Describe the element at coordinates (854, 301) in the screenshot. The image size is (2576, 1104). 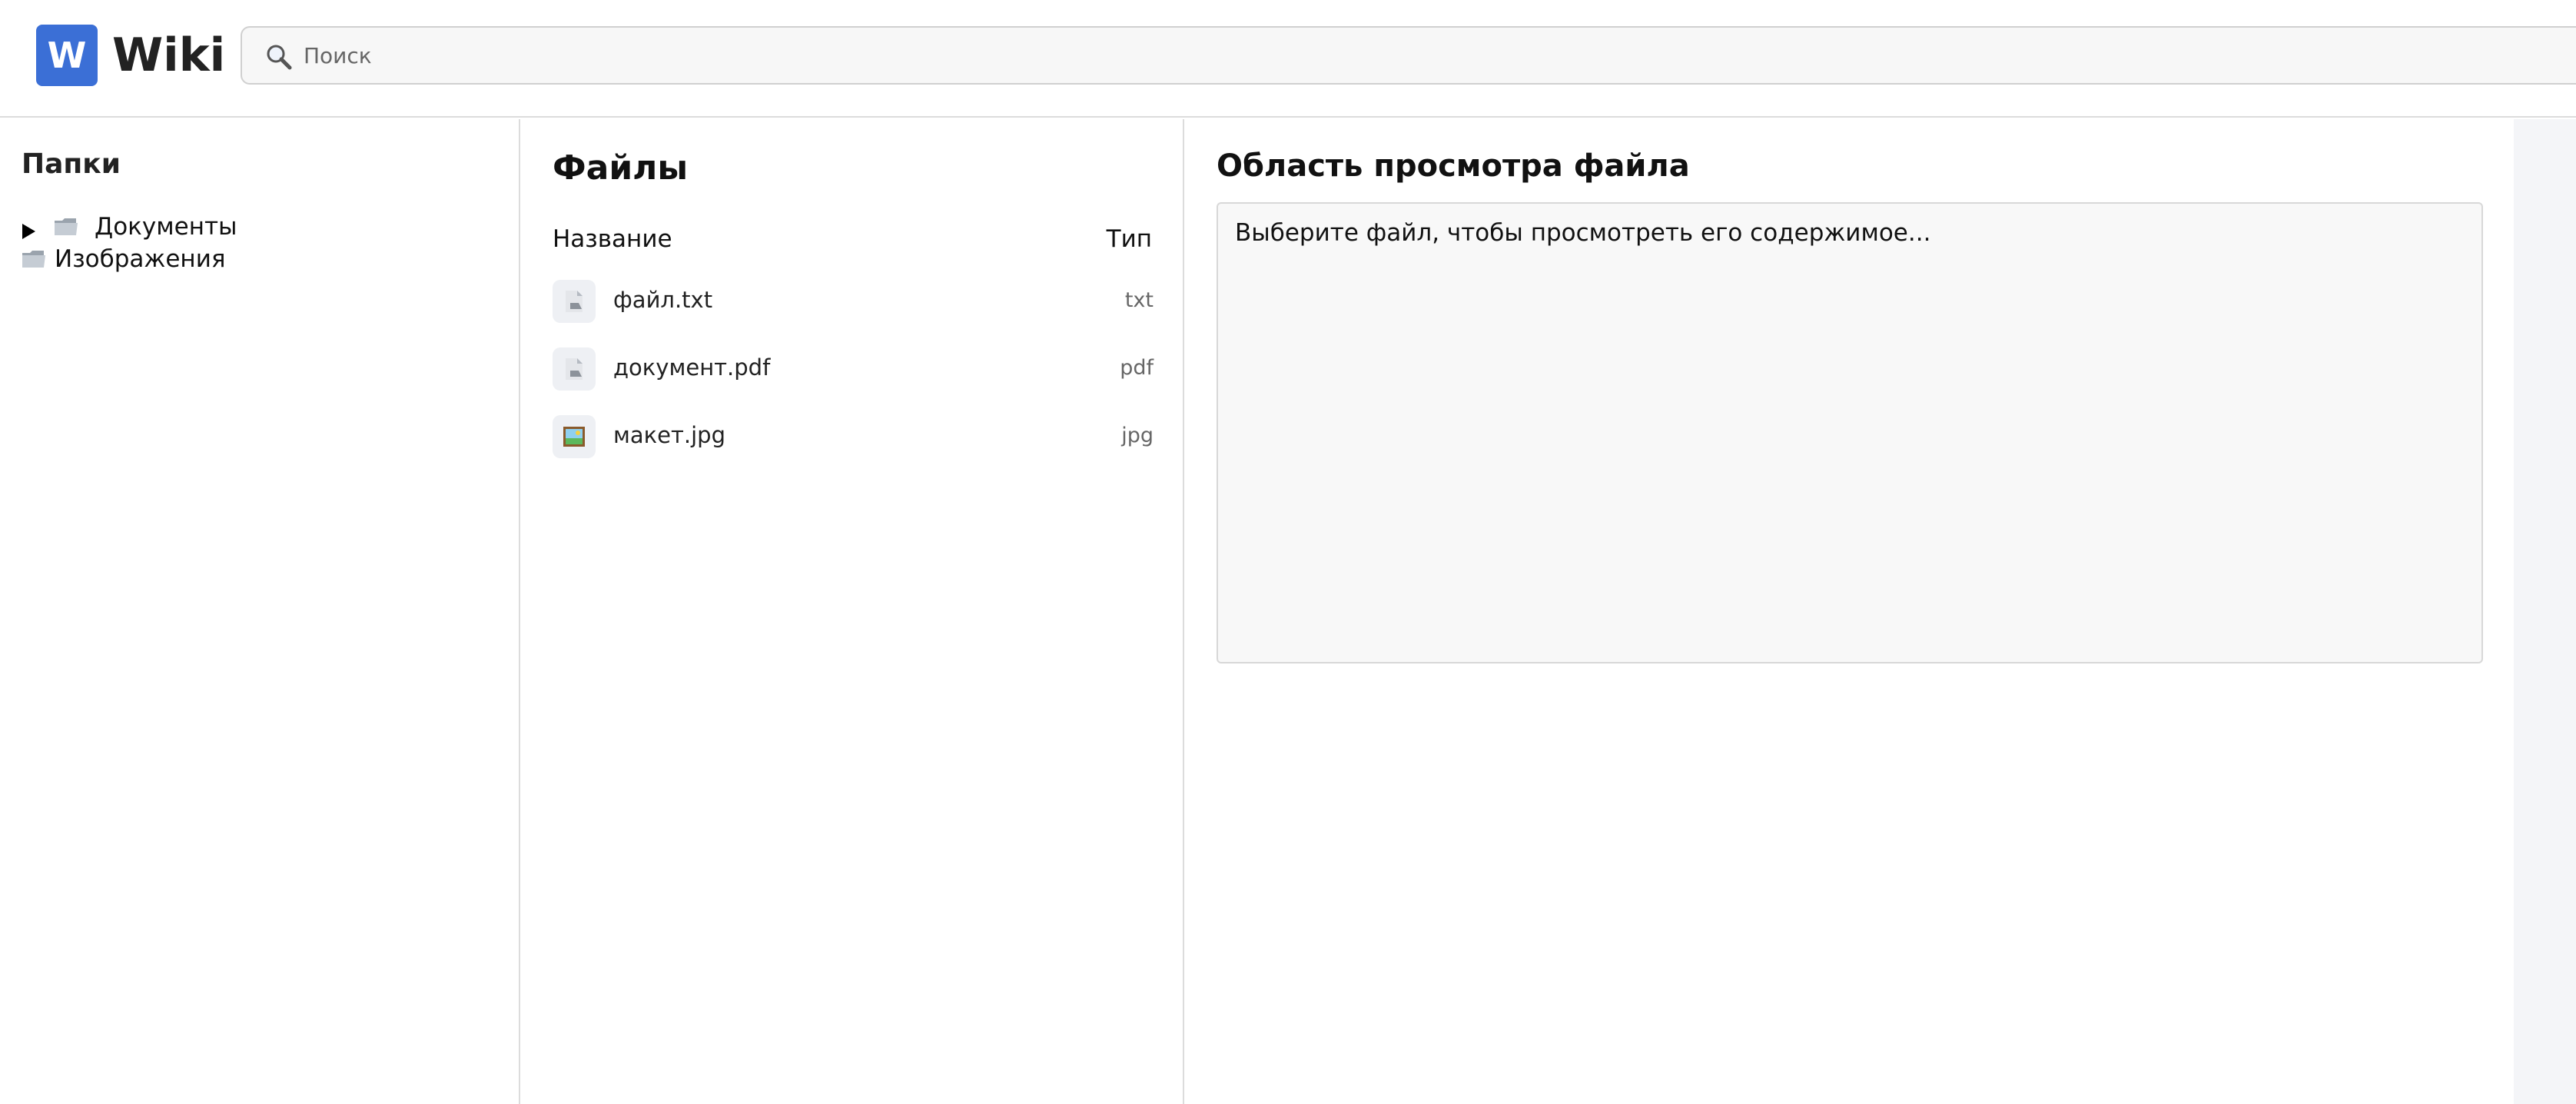
I see `file-row: файл.txt txt` at that location.